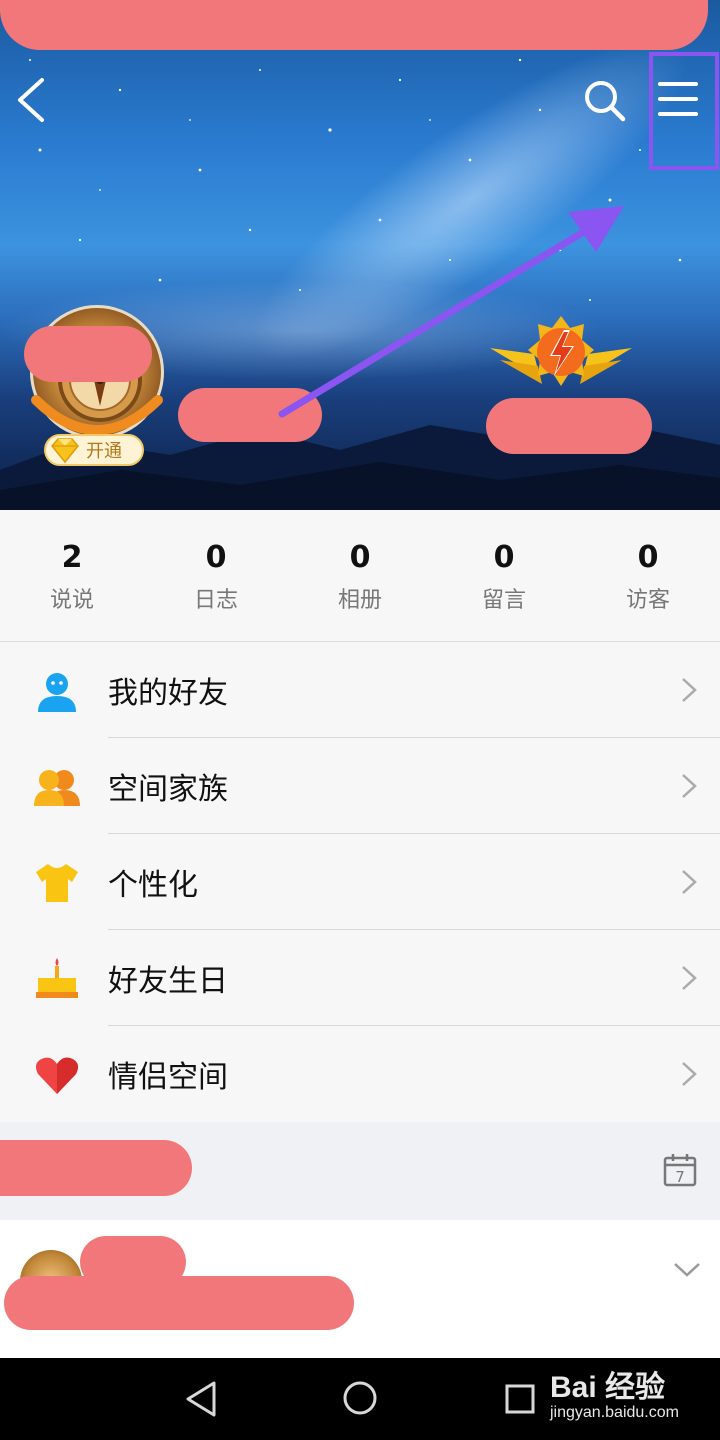  What do you see at coordinates (360, 978) in the screenshot?
I see `menu-item-birthdays: 好友生日` at bounding box center [360, 978].